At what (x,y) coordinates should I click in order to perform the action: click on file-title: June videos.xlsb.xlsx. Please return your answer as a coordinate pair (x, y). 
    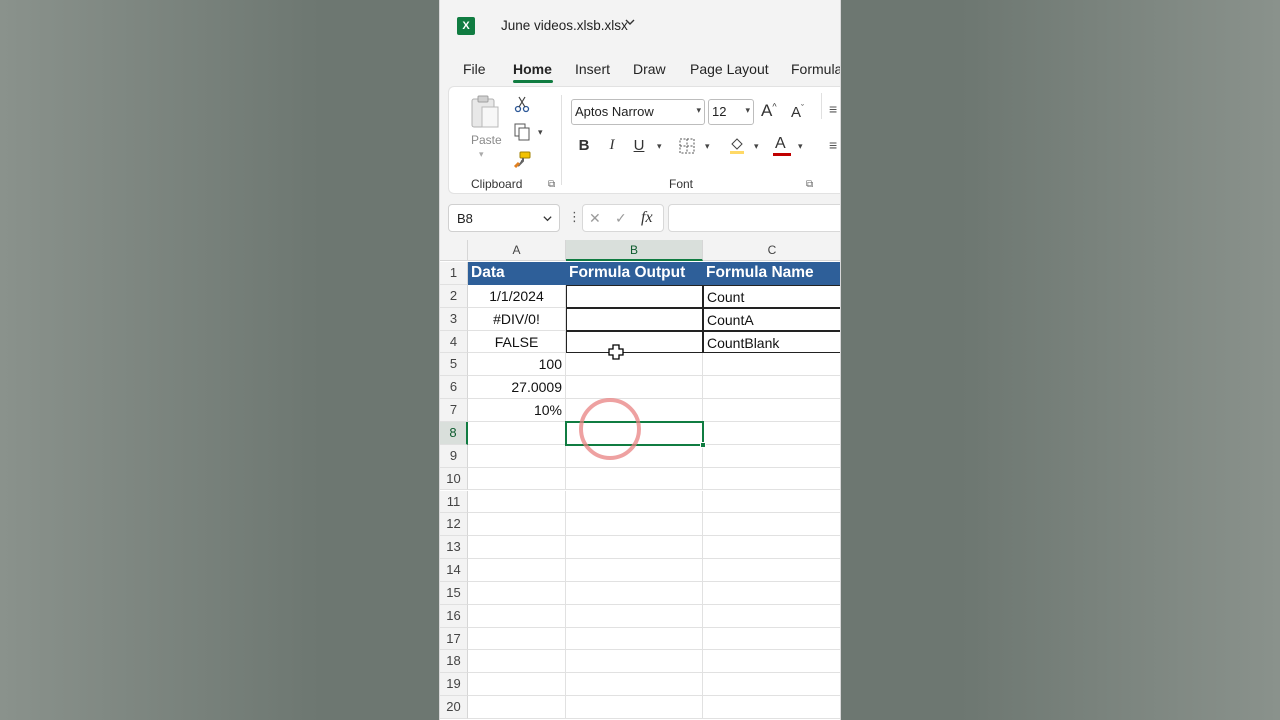
    Looking at the image, I should click on (564, 25).